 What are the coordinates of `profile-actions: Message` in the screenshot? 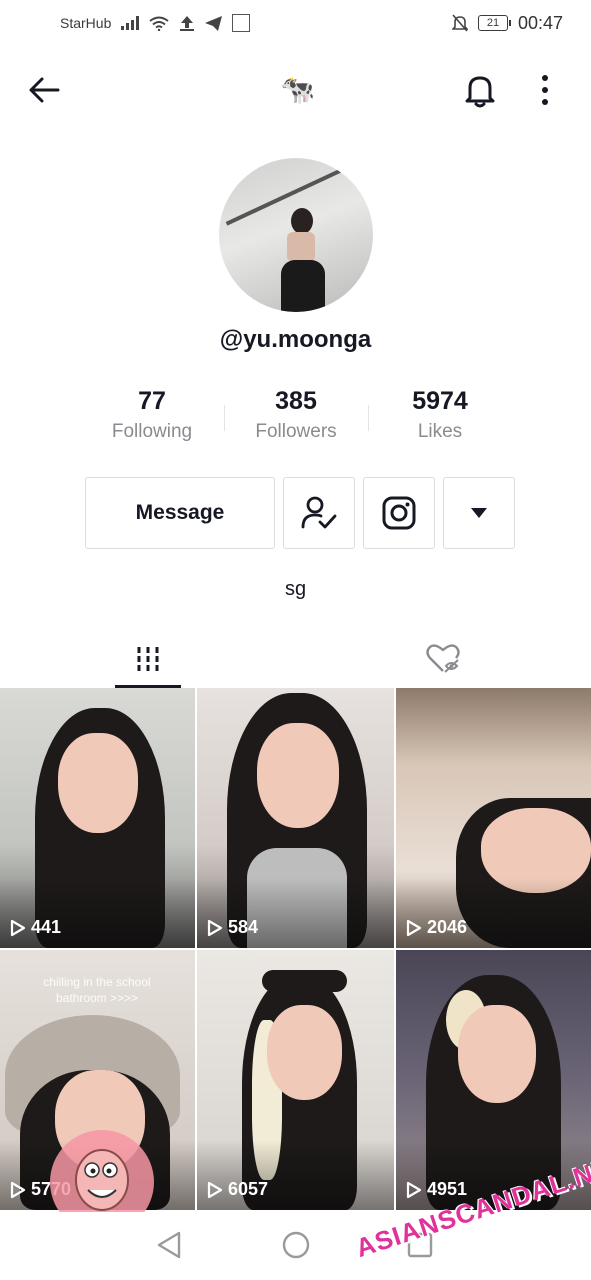 It's located at (300, 513).